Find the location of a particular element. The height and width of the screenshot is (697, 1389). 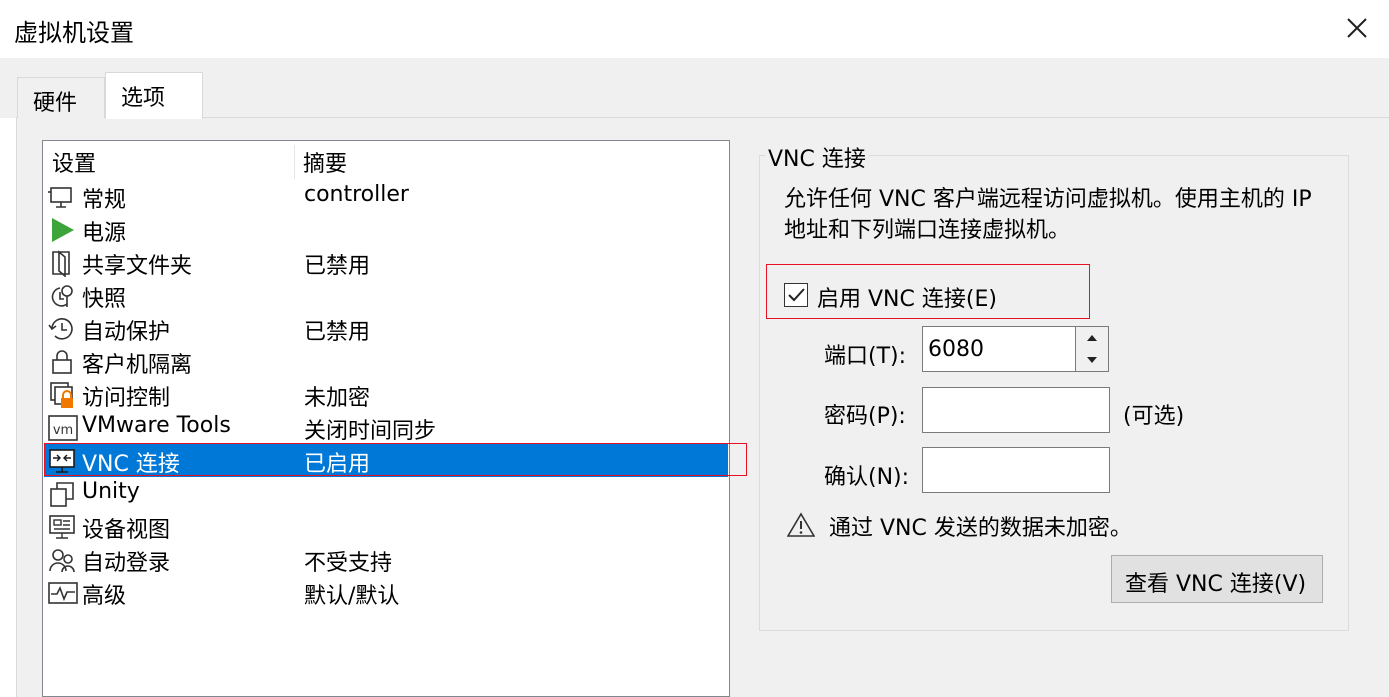

list-item-autologin: 自动登录 不受支持 is located at coordinates (386, 559).